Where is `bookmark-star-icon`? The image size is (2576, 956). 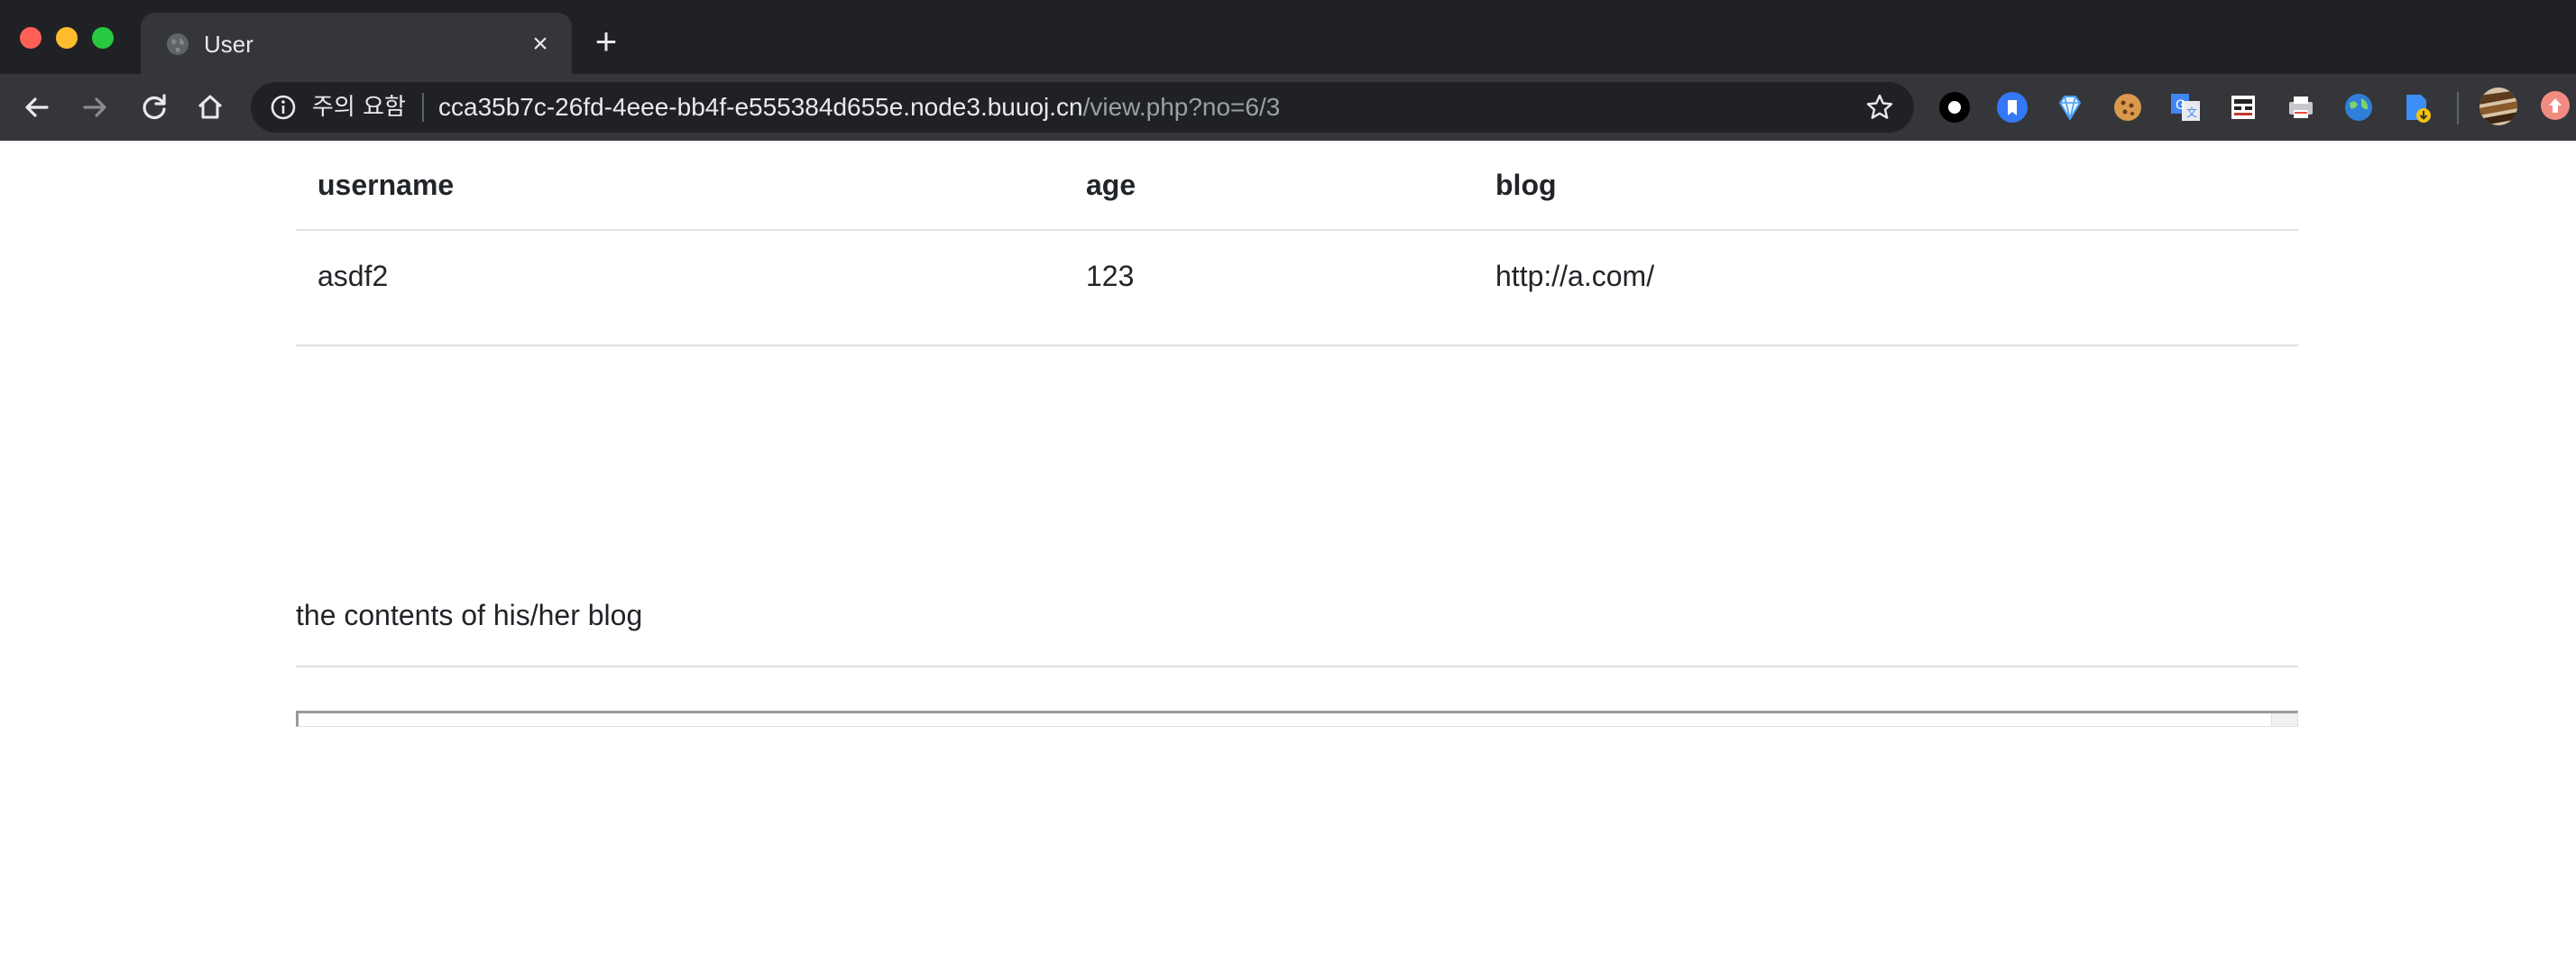
bookmark-star-icon is located at coordinates (1879, 107).